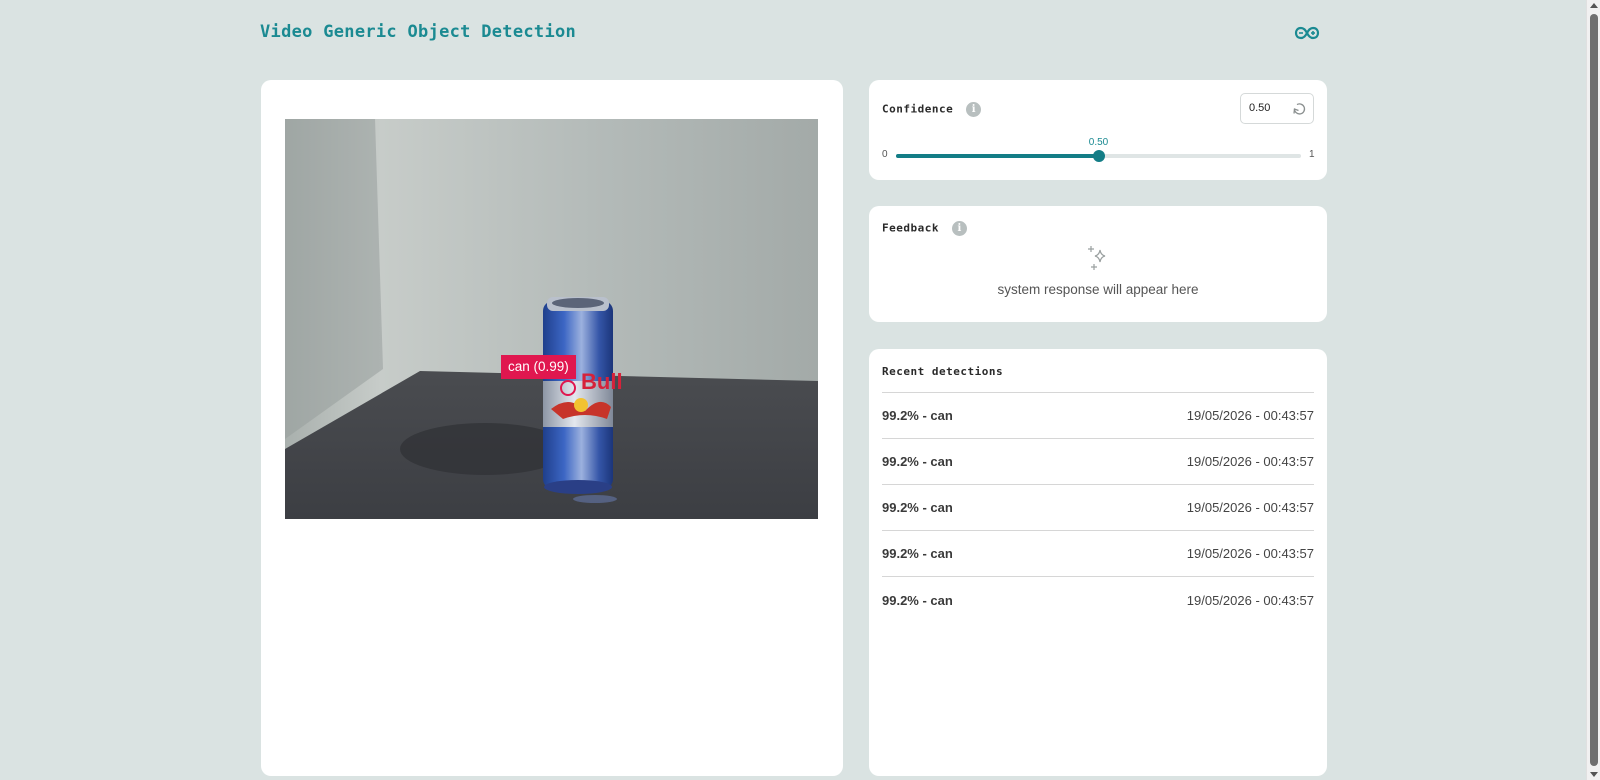  Describe the element at coordinates (1097, 258) in the screenshot. I see `sparkle-icon` at that location.